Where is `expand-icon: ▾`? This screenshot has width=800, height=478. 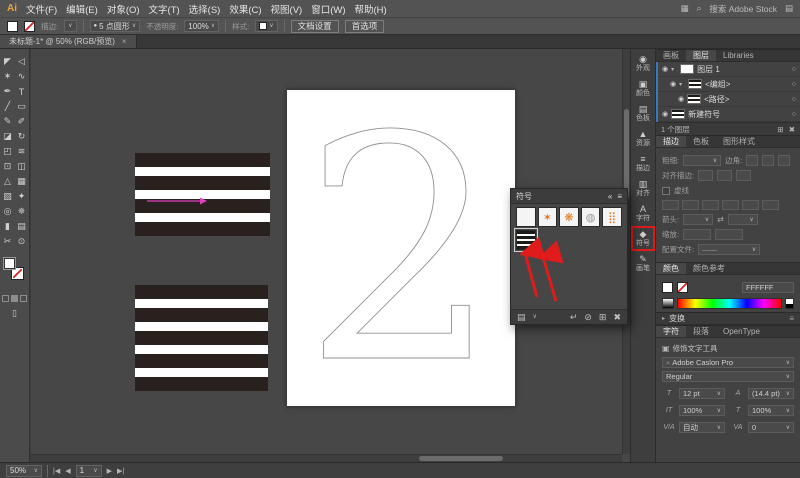
expand-icon: ▾ is located at coordinates (682, 84).